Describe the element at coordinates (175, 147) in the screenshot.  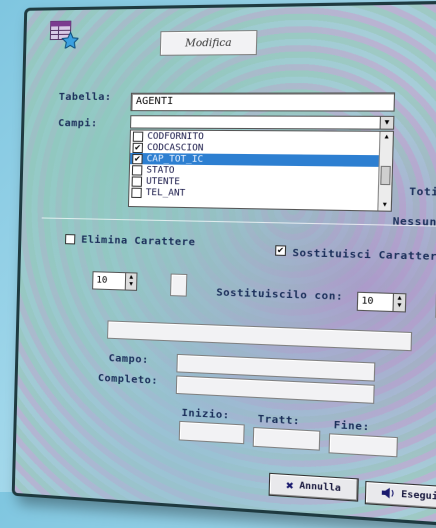
I see `campo-list-label: CODCASCION` at that location.